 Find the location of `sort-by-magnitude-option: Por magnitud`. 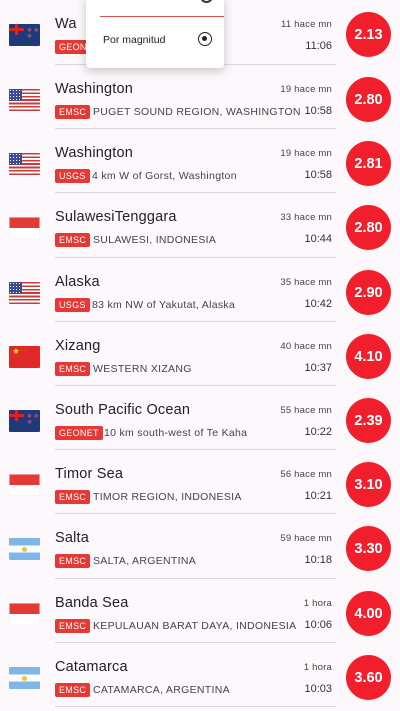

sort-by-magnitude-option: Por magnitud is located at coordinates (134, 40).